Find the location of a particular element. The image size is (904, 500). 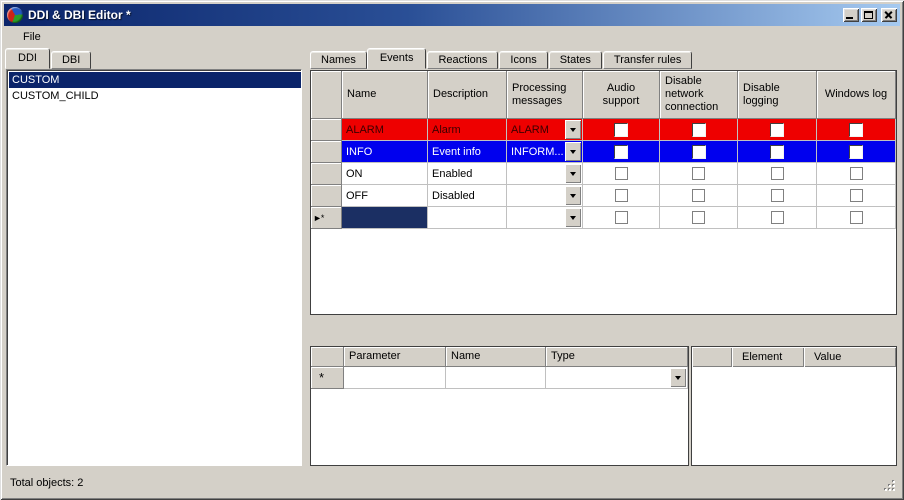

menu-item-file: File is located at coordinates (32, 37).